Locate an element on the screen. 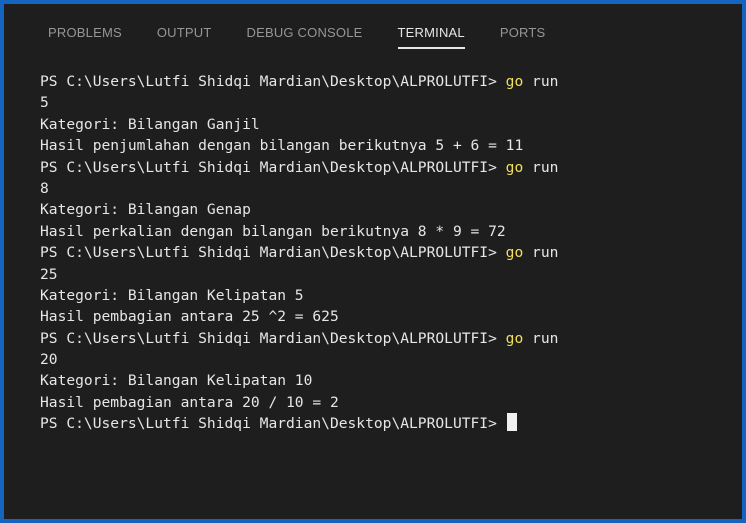  tab-terminal: TERMINAL is located at coordinates (431, 33).